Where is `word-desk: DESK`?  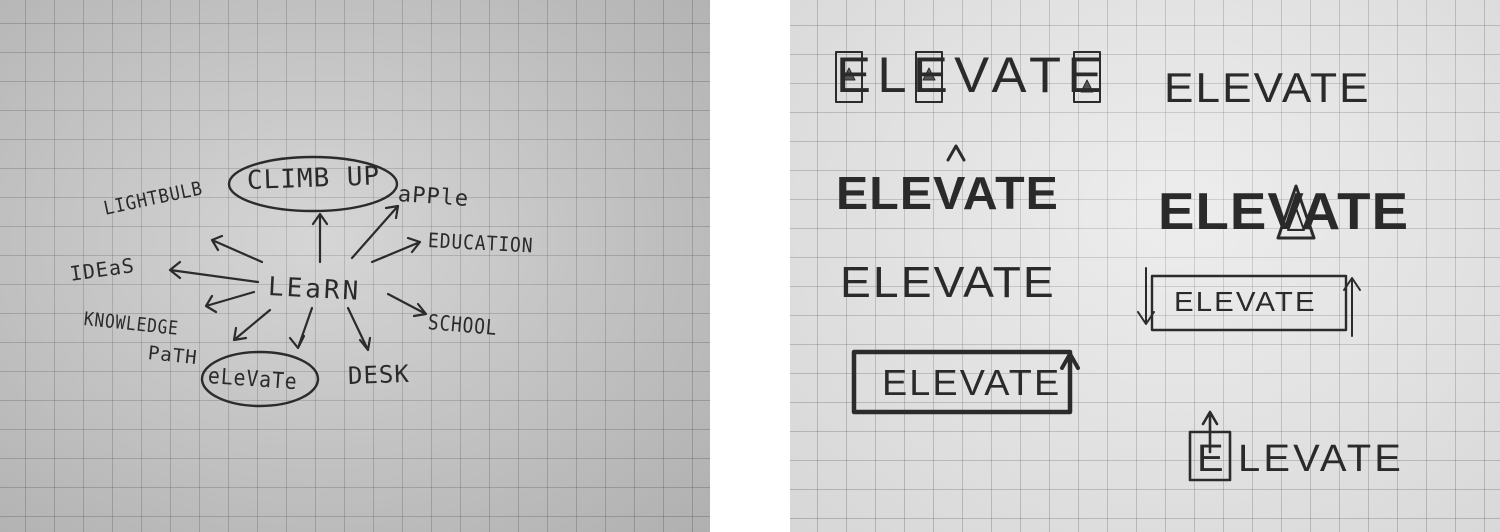 word-desk: DESK is located at coordinates (379, 374).